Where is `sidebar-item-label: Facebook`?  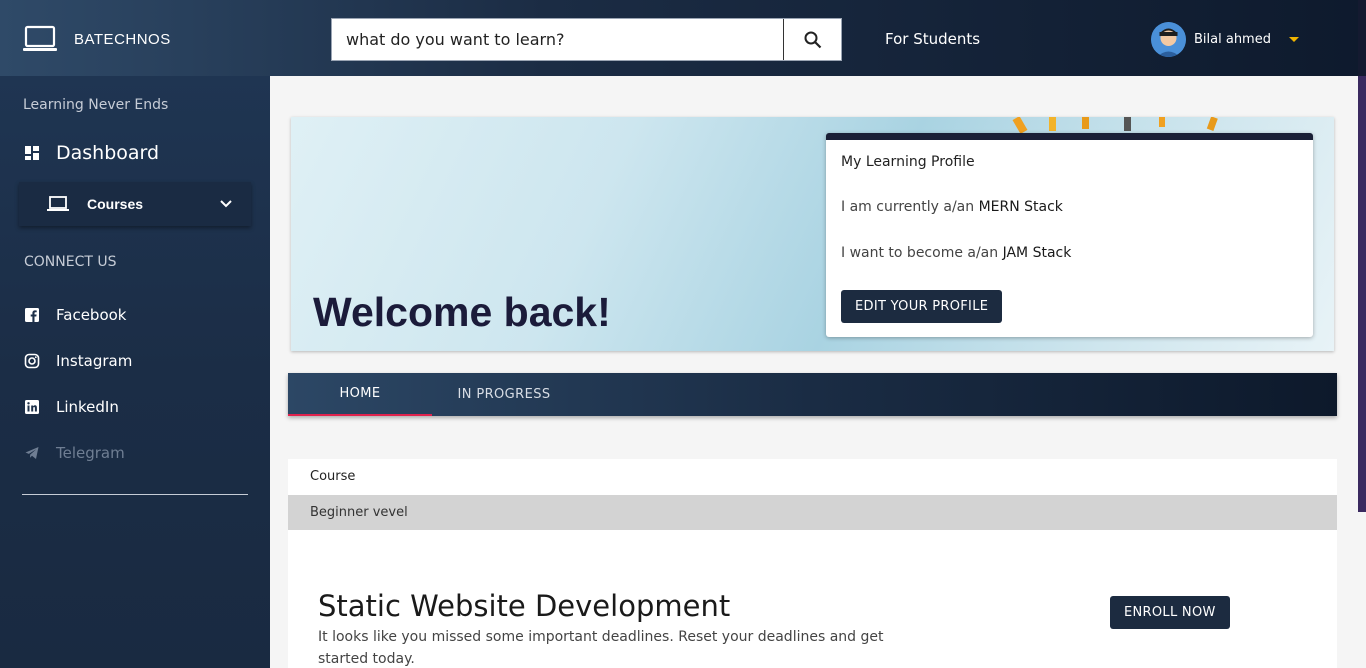
sidebar-item-label: Facebook is located at coordinates (91, 315).